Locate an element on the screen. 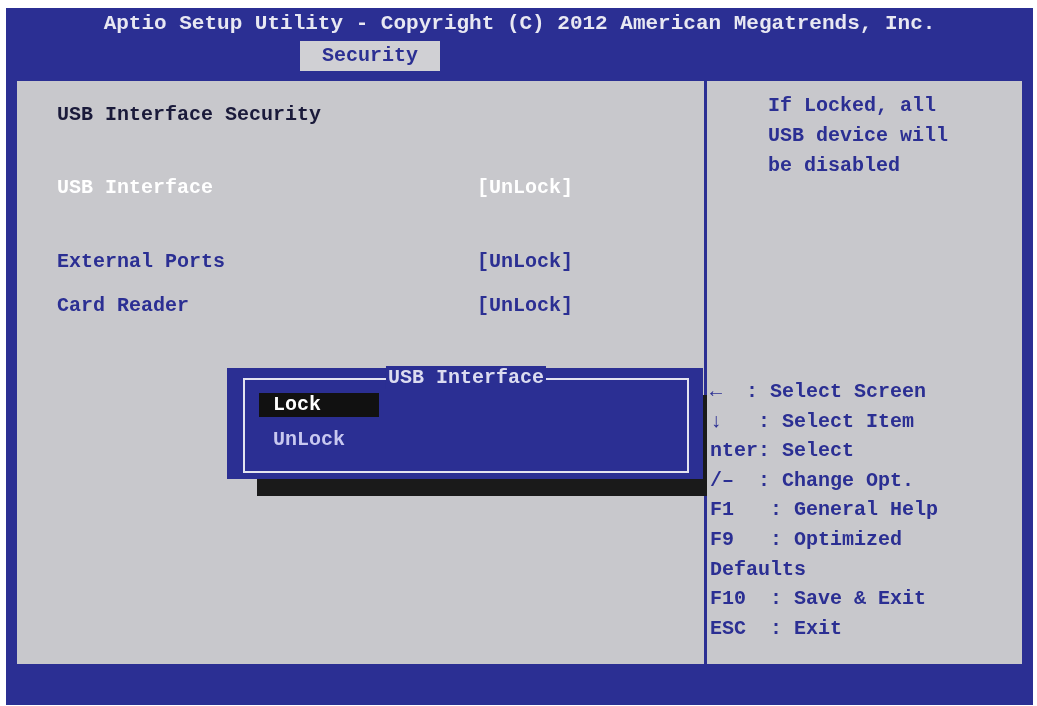  window-title: Aptio Setup Utility - Copyright (C) 2012 American Megatrends, Inc. is located at coordinates (519, 23).